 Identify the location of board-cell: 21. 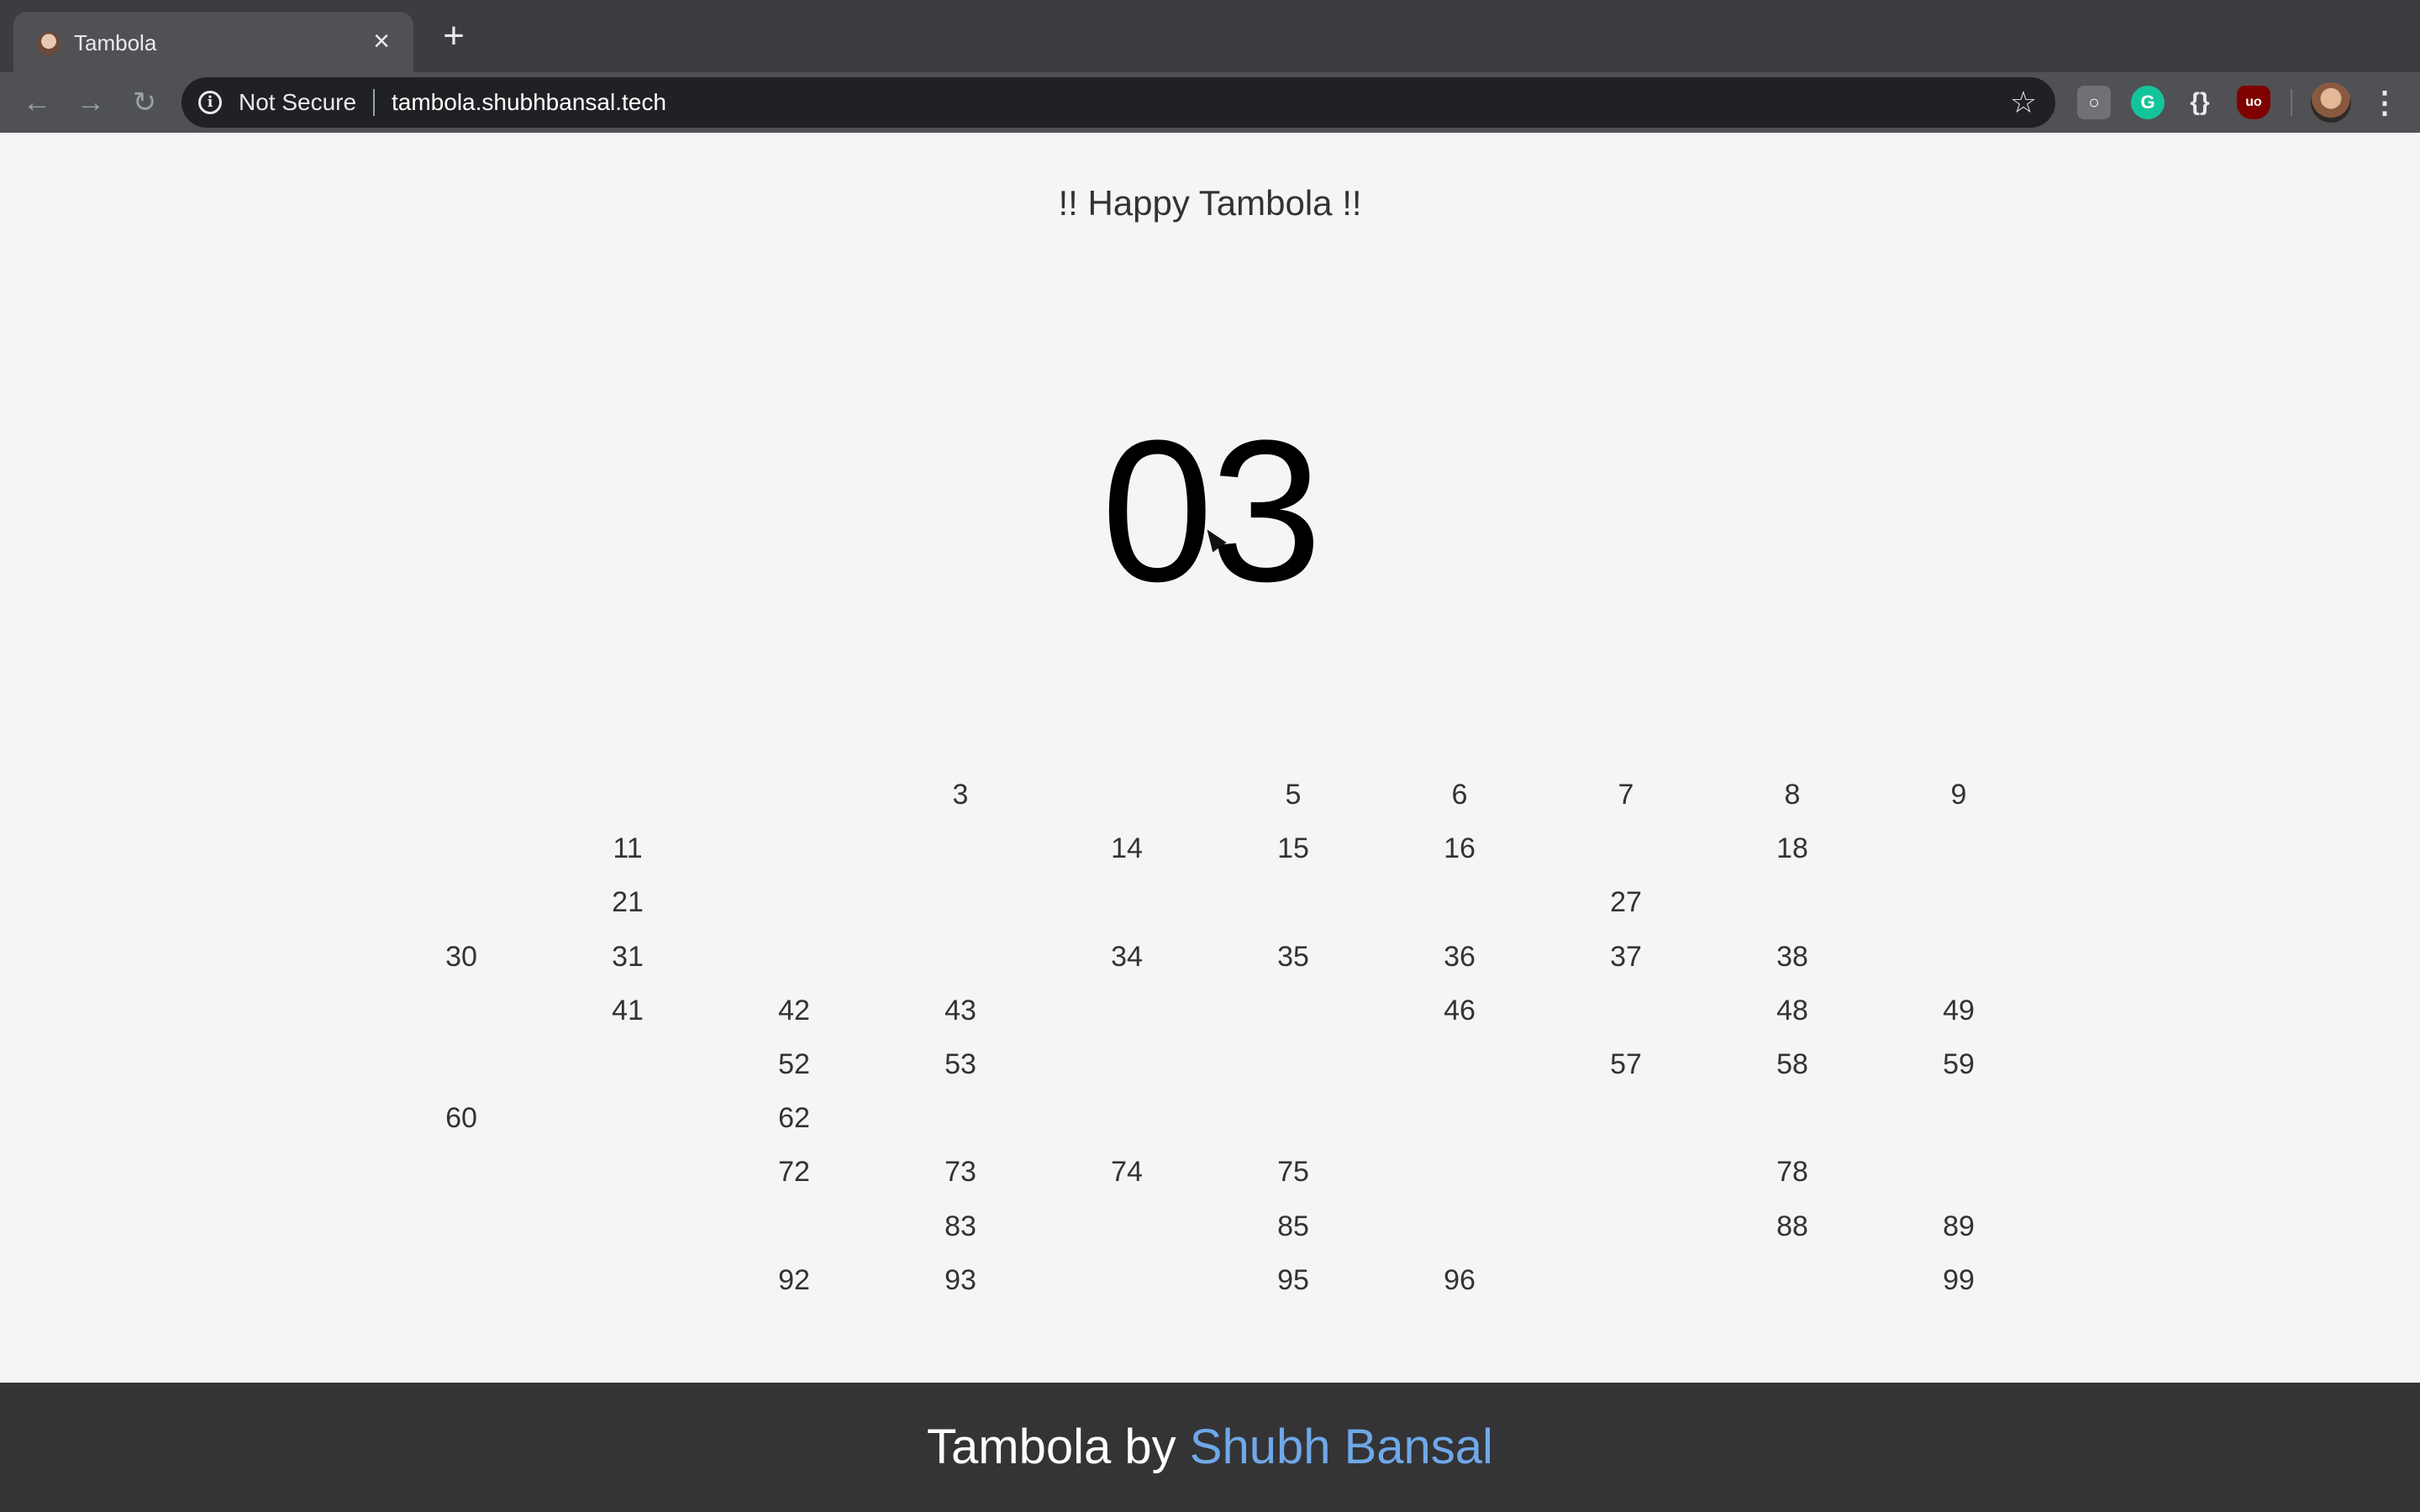
(628, 902).